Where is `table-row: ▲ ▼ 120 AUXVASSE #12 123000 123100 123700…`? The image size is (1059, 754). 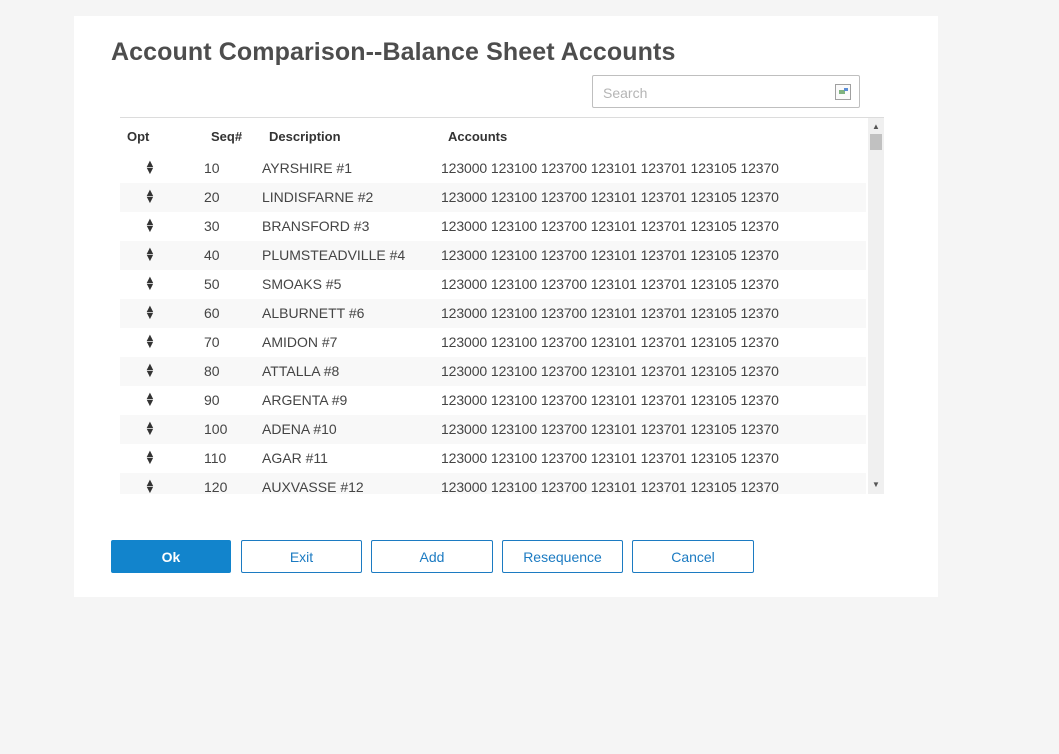 table-row: ▲ ▼ 120 AUXVASSE #12 123000 123100 123700… is located at coordinates (493, 483).